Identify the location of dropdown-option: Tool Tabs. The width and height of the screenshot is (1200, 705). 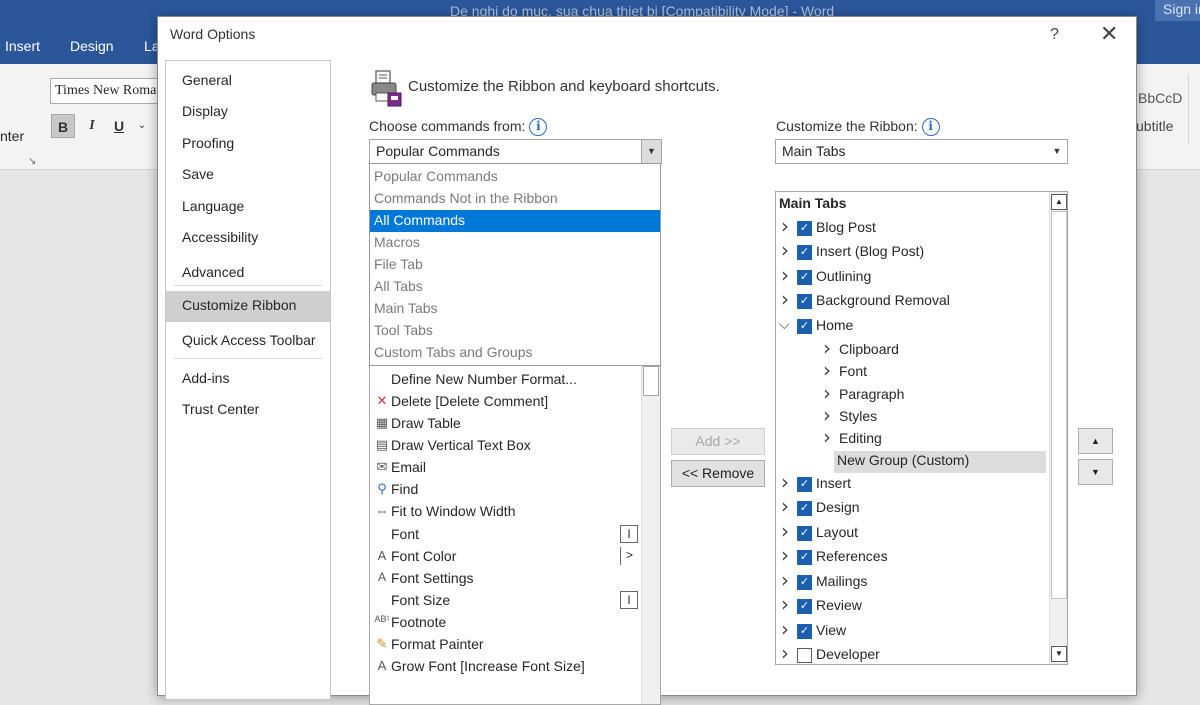
(515, 331).